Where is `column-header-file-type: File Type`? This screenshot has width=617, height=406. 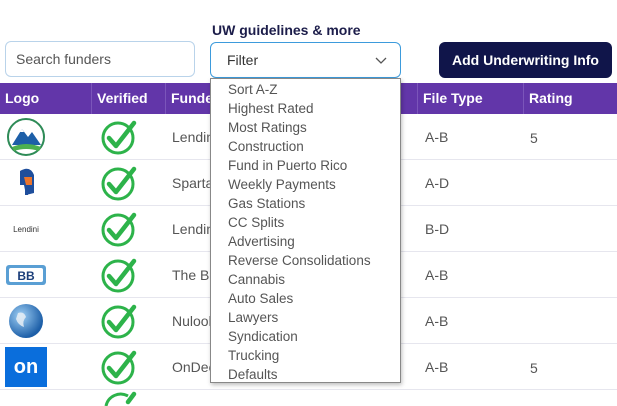
column-header-file-type: File Type is located at coordinates (471, 98).